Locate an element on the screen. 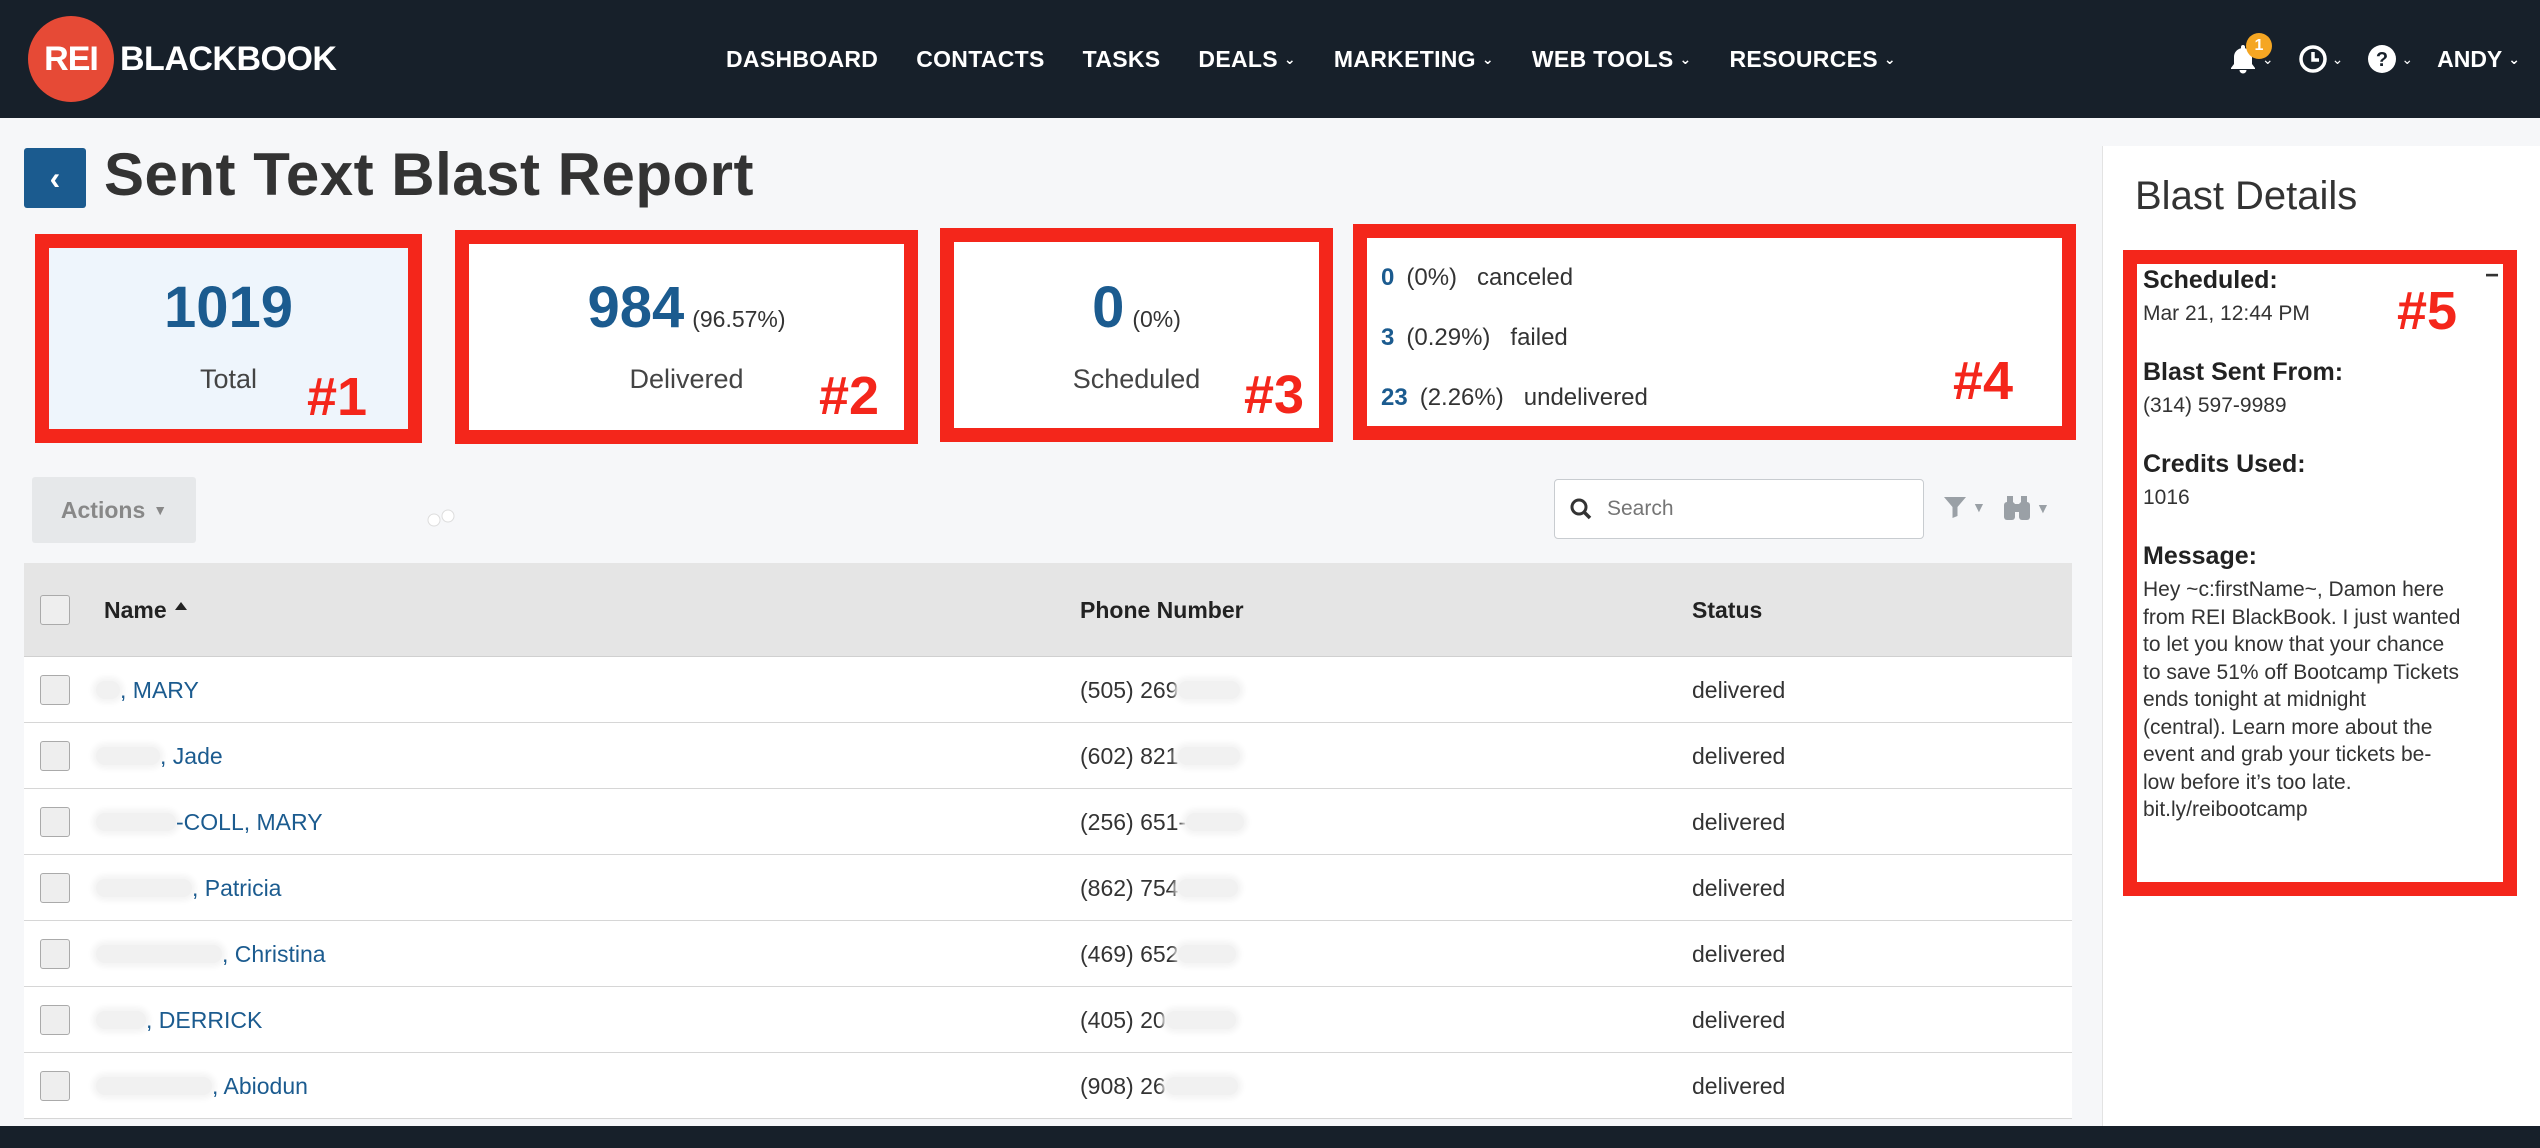  stat-failed-label: failed is located at coordinates (1539, 337).